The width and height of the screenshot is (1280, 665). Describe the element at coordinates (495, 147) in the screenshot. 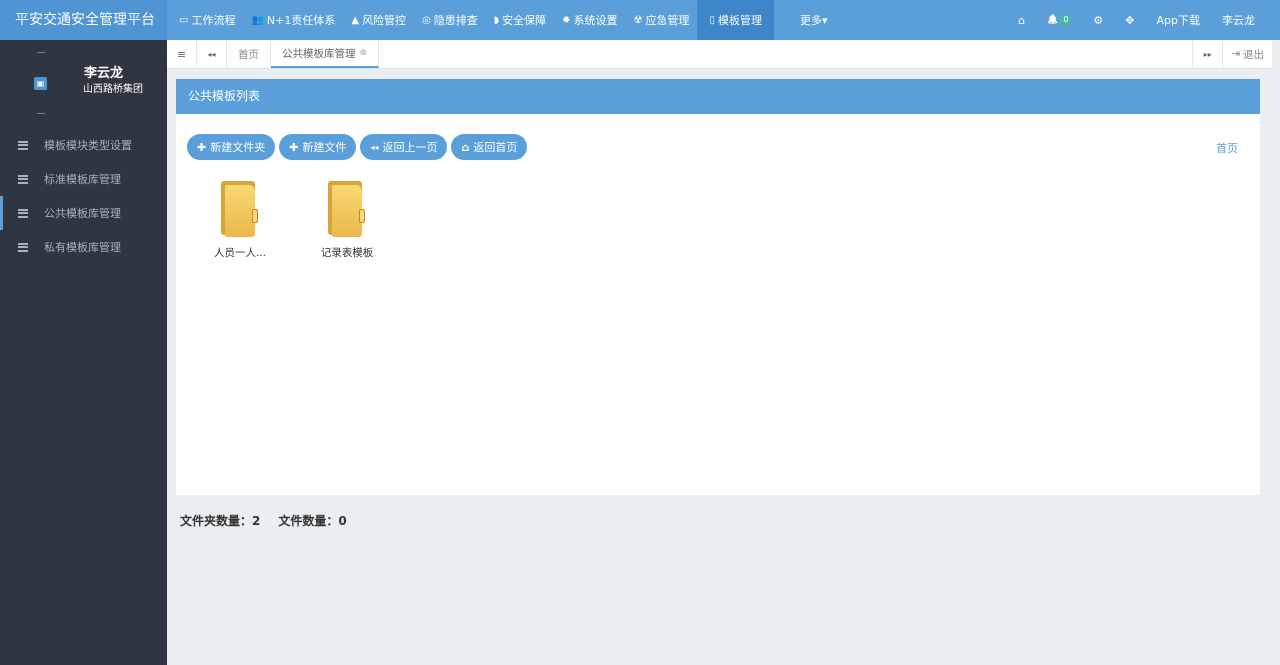

I see `button-label: 返回首页` at that location.